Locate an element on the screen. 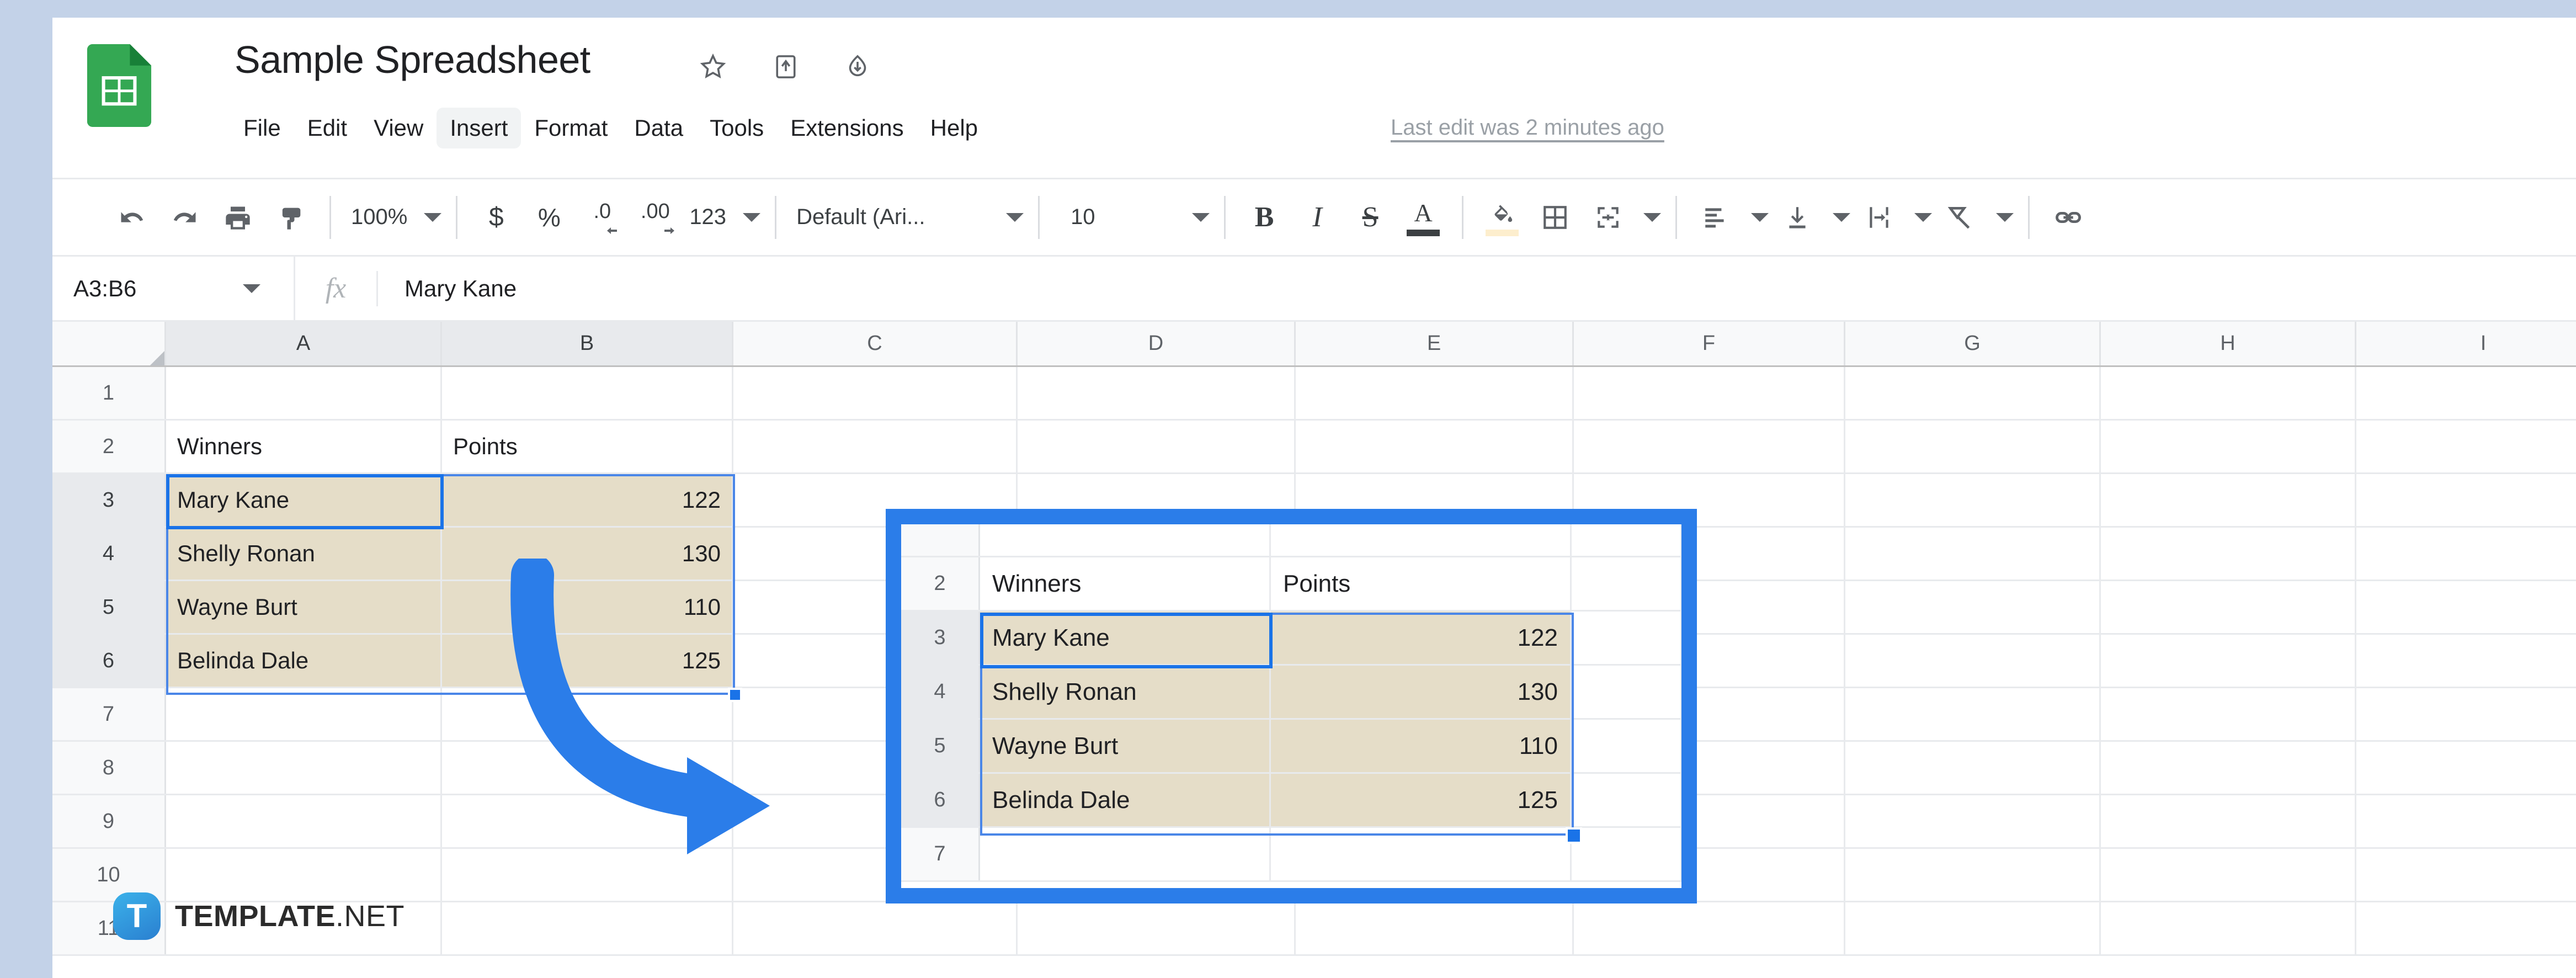  cell-a5: Wayne Burt is located at coordinates (304, 607).